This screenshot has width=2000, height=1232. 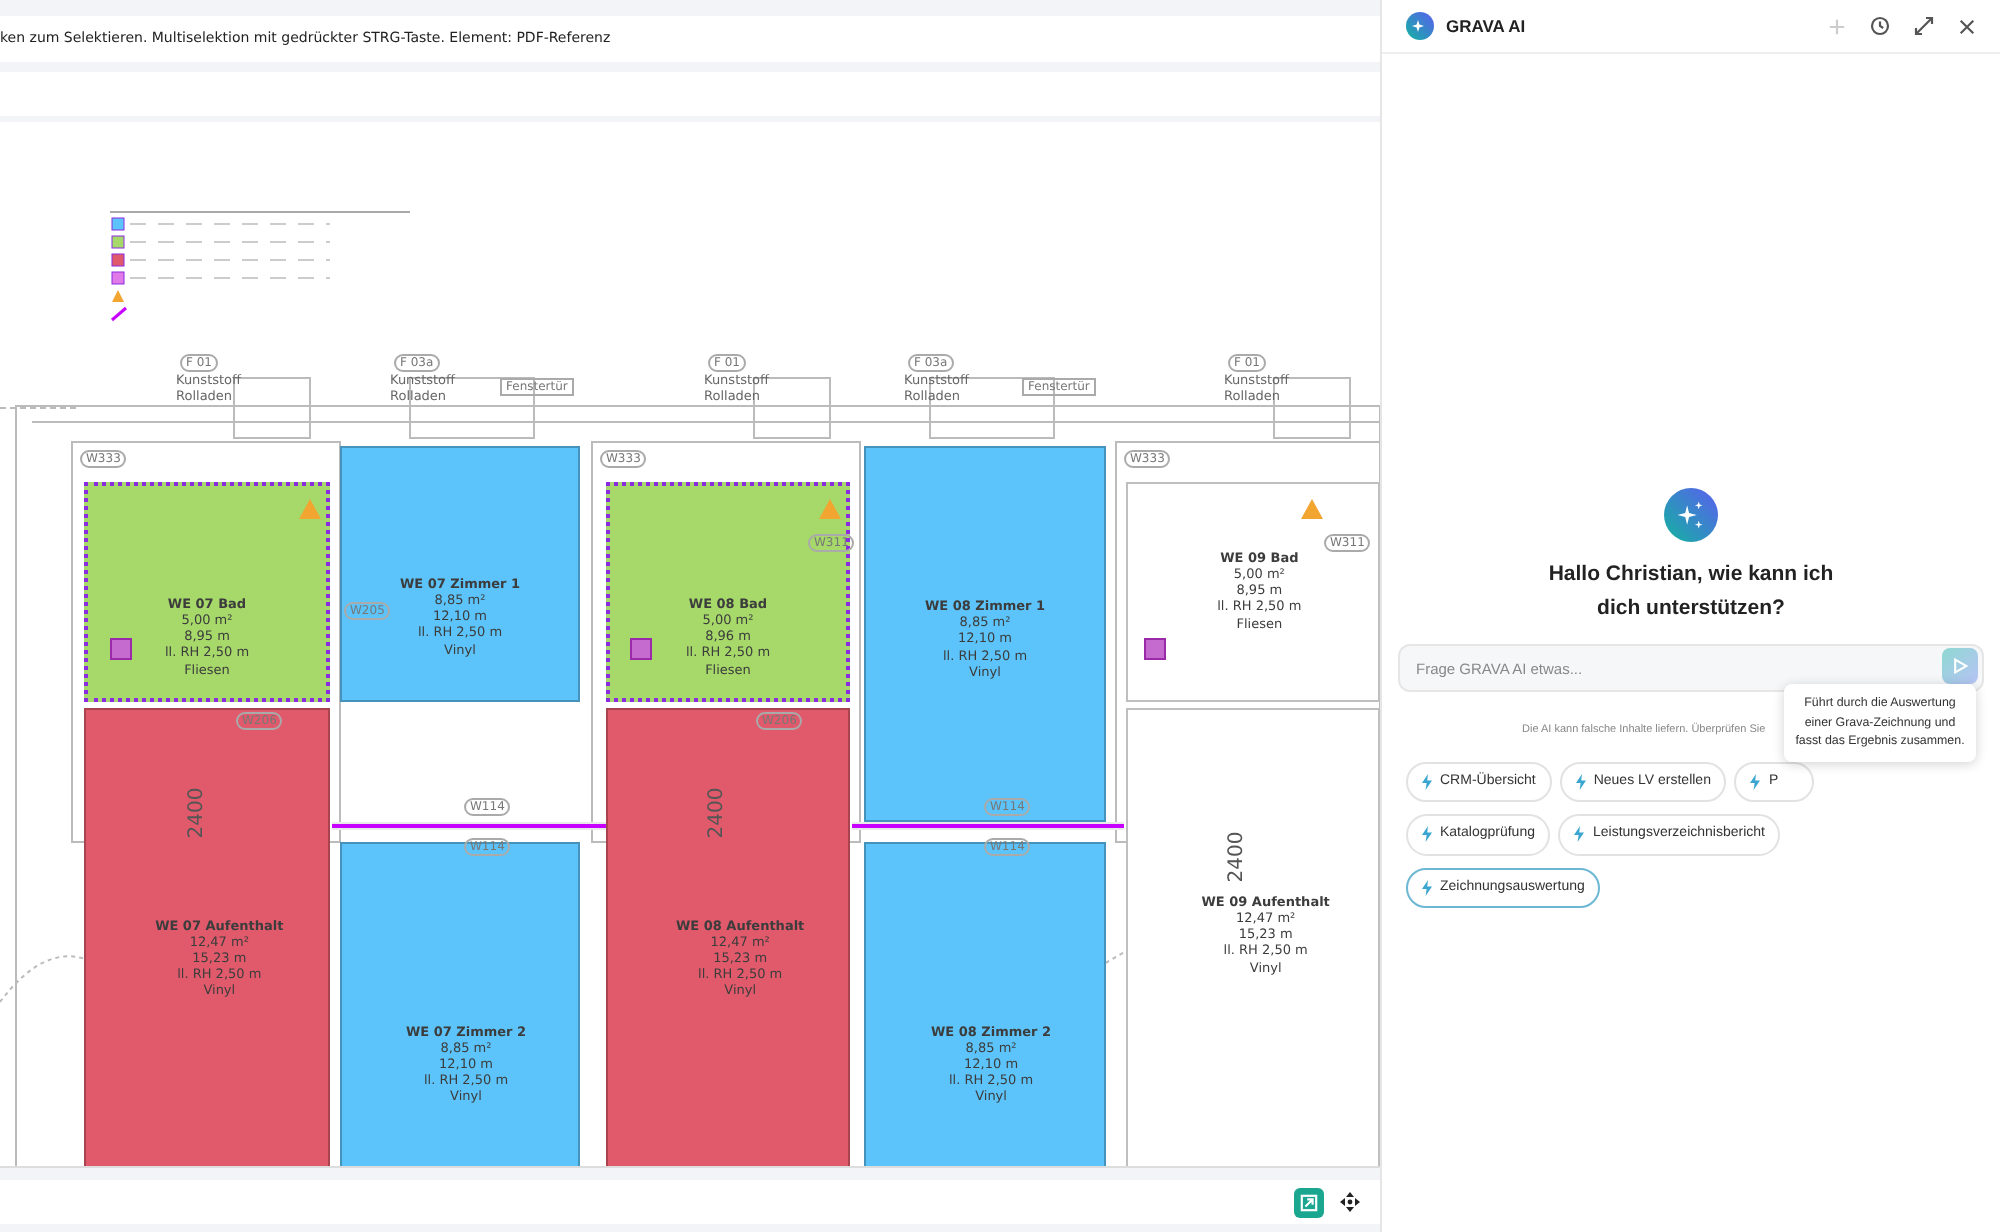 What do you see at coordinates (1486, 26) in the screenshot?
I see `panel-title: GRAVA AI` at bounding box center [1486, 26].